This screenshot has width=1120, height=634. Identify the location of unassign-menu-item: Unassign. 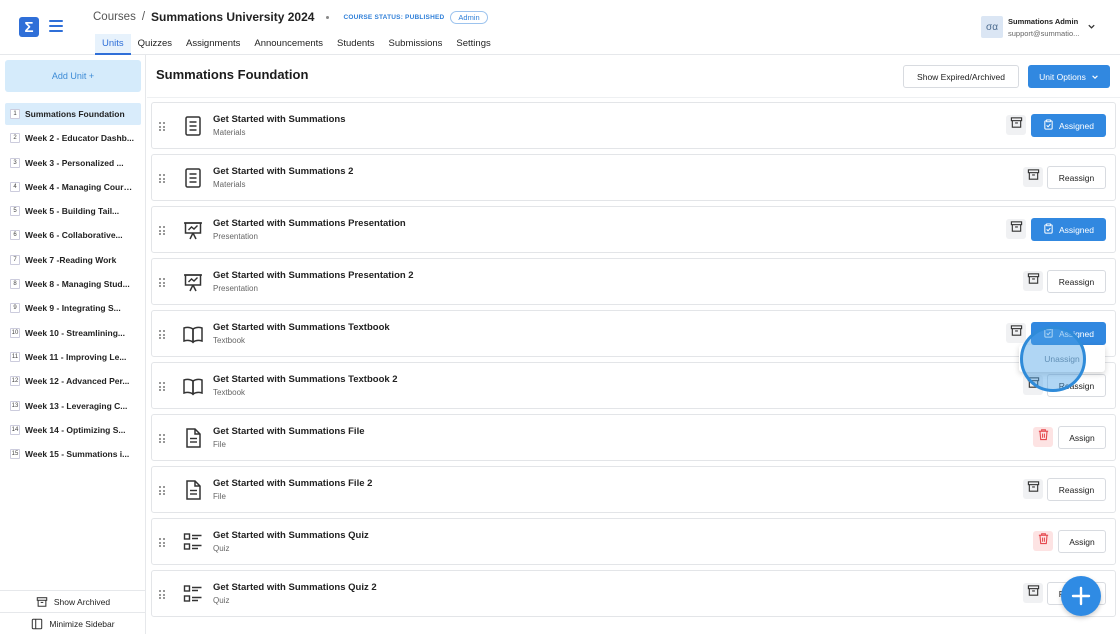
(1062, 358).